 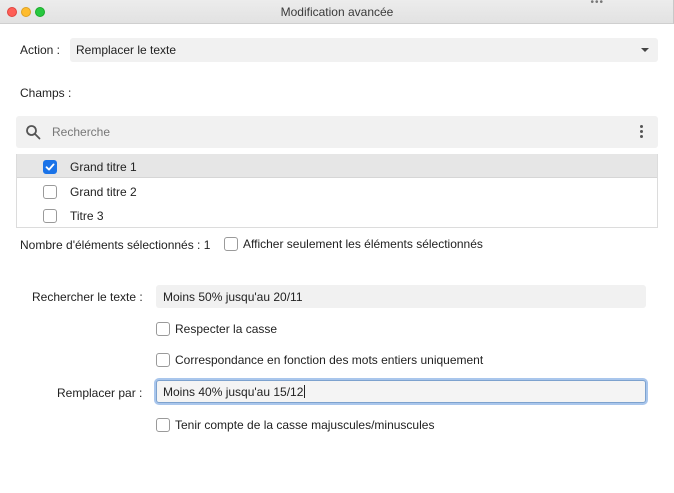 What do you see at coordinates (401, 391) in the screenshot?
I see `replace-text-field: Moins 40% jusqu'au 15/12` at bounding box center [401, 391].